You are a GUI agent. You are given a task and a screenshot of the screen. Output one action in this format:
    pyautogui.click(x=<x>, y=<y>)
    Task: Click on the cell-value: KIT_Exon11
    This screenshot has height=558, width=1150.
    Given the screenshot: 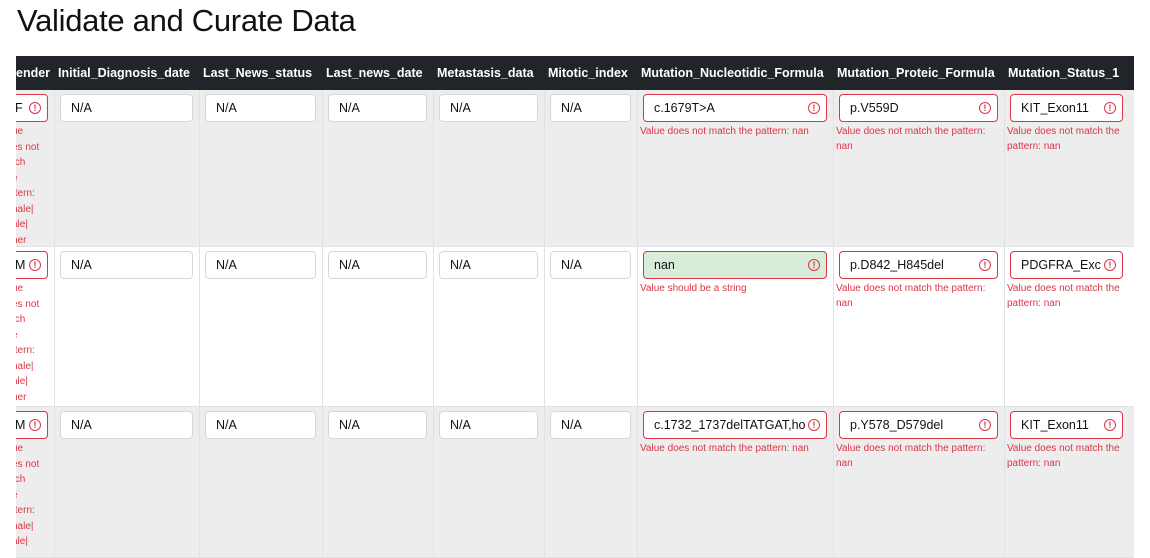 What is the action you would take?
    pyautogui.click(x=1055, y=425)
    